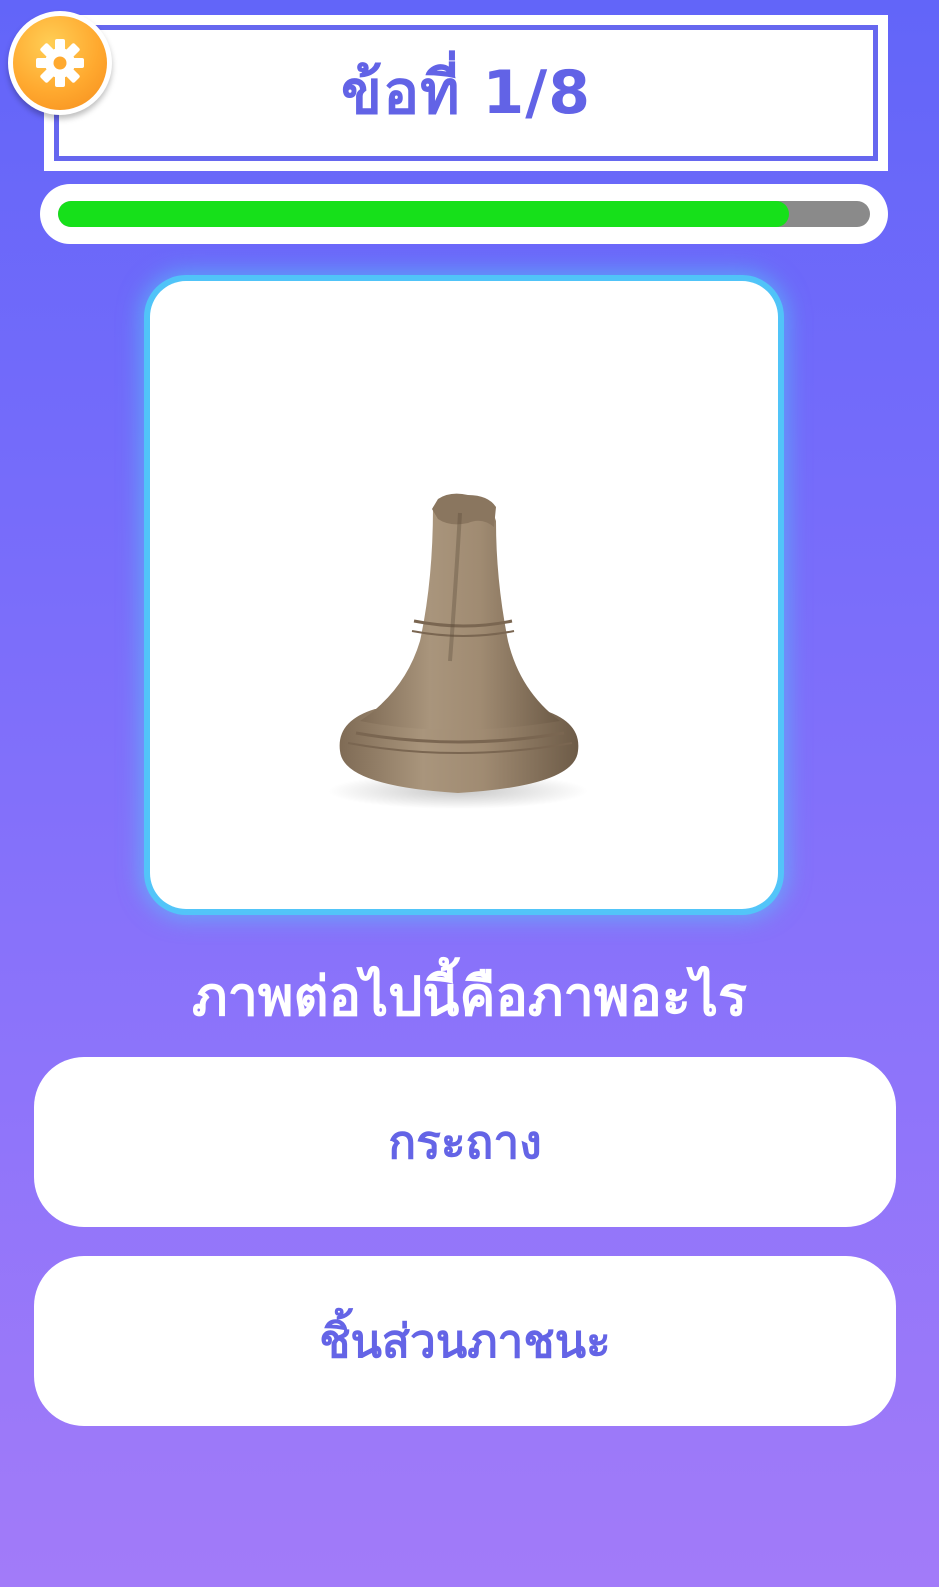 The image size is (939, 1587). I want to click on answer-option-label: ชิ้นส่วนภาชนะ, so click(465, 1340).